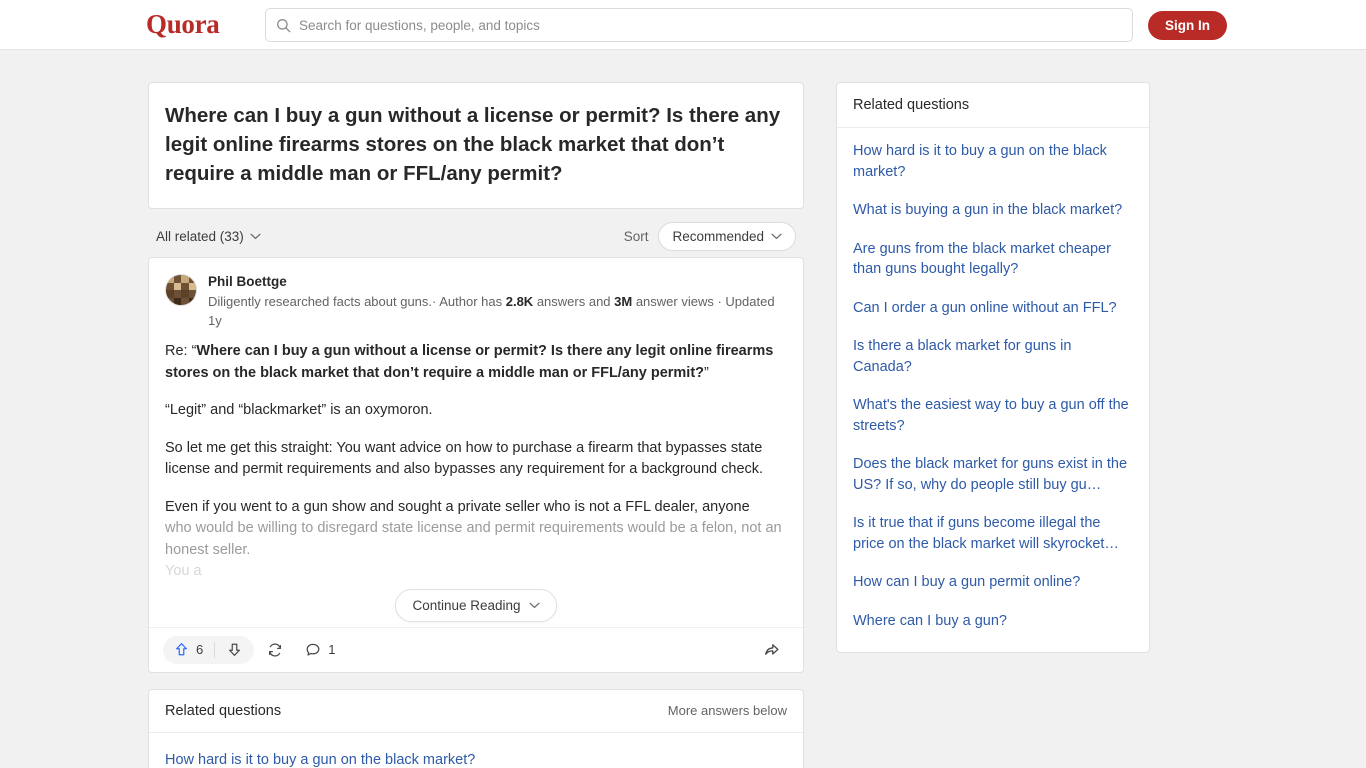 The height and width of the screenshot is (768, 1366). I want to click on share-arrow-icon, so click(772, 649).